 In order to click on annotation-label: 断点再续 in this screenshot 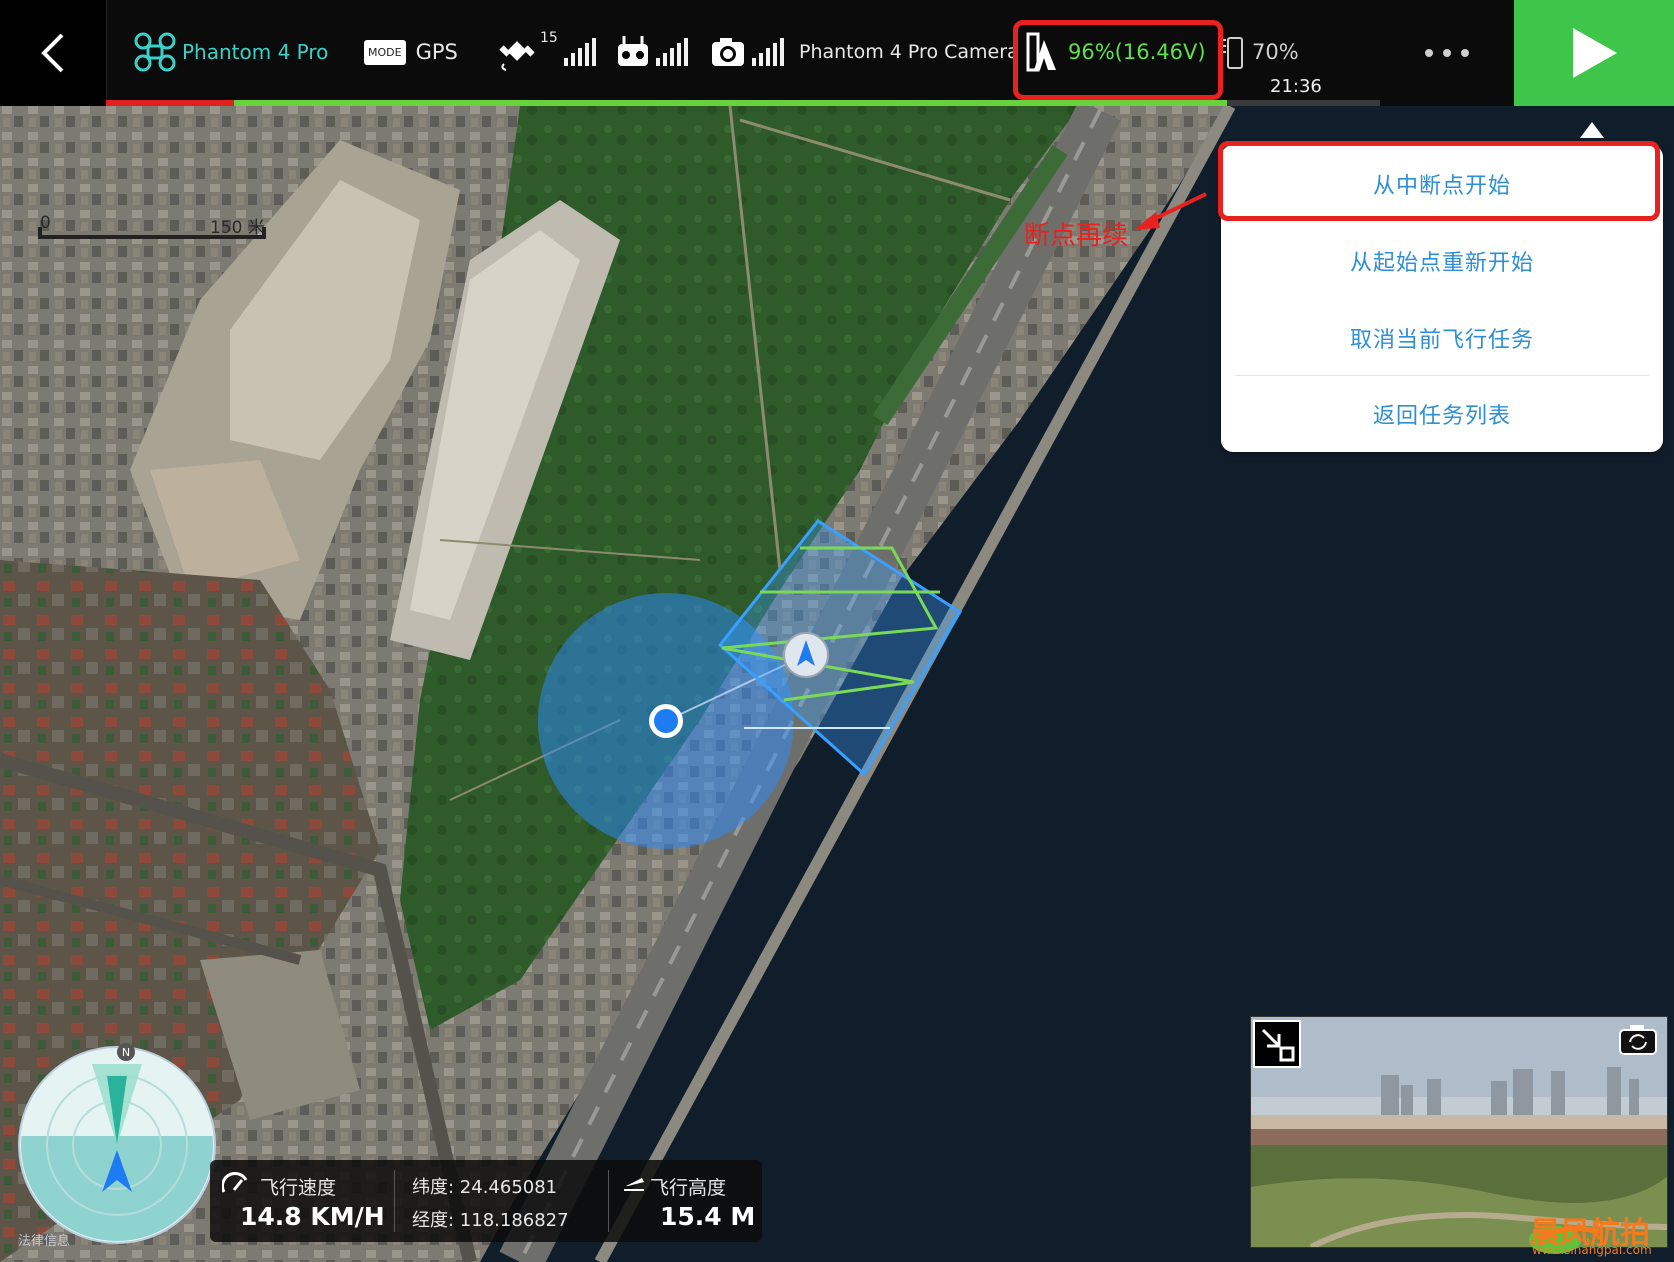, I will do `click(1076, 236)`.